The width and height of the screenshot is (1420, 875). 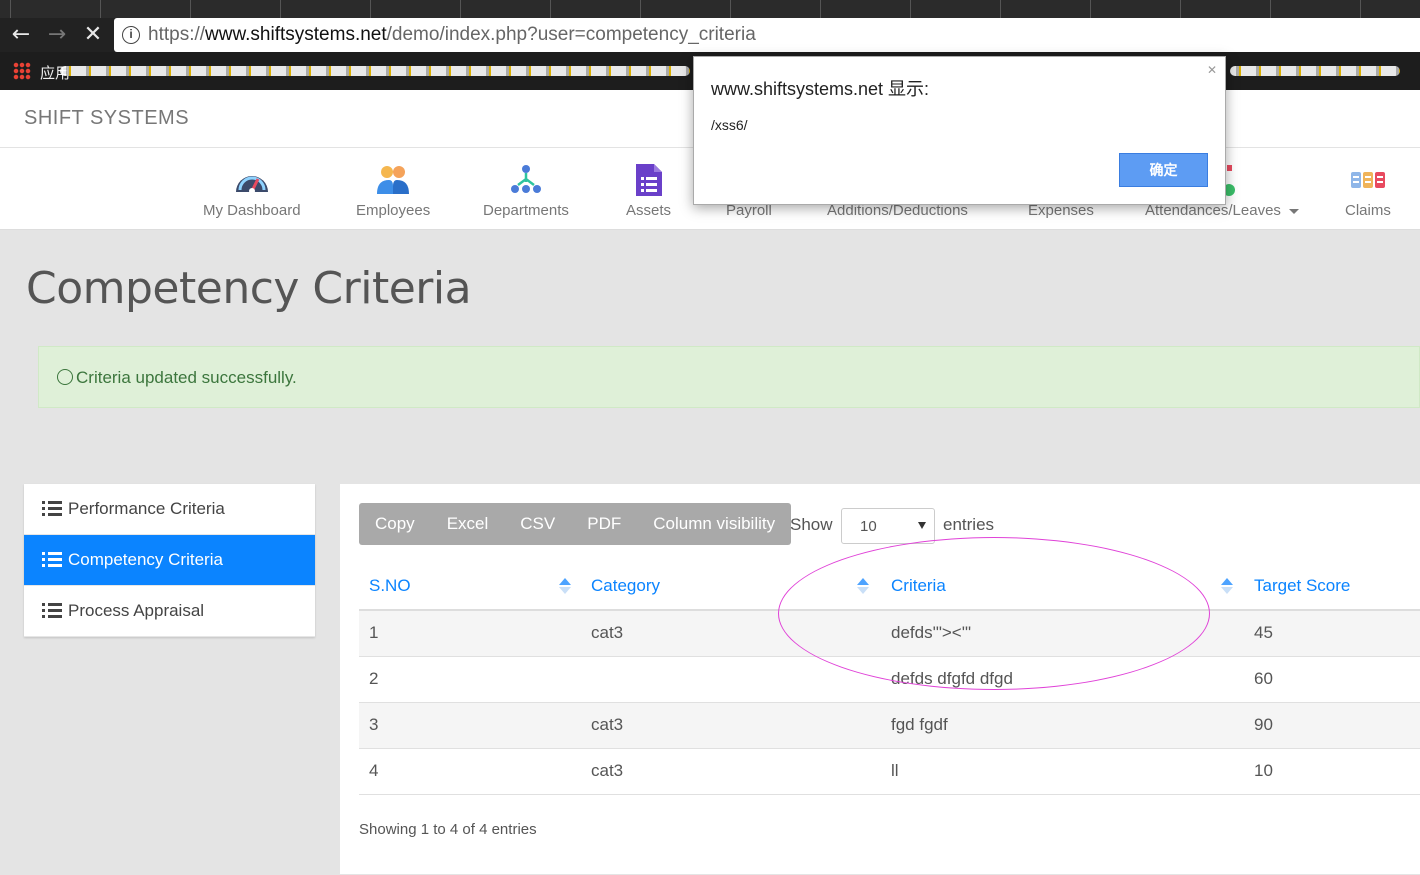 I want to click on column-header-target-score: Target Score, so click(x=1332, y=586).